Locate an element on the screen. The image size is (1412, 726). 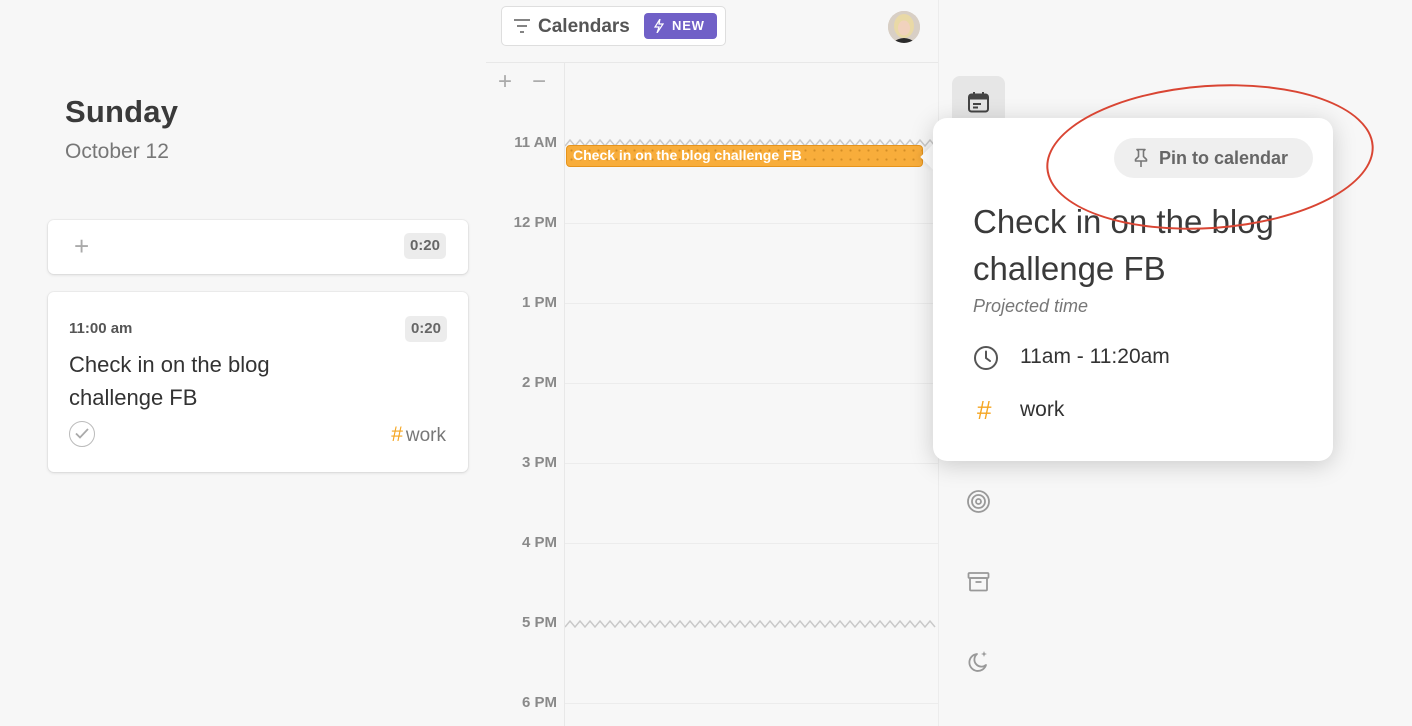
moon-stars-icon is located at coordinates (977, 661).